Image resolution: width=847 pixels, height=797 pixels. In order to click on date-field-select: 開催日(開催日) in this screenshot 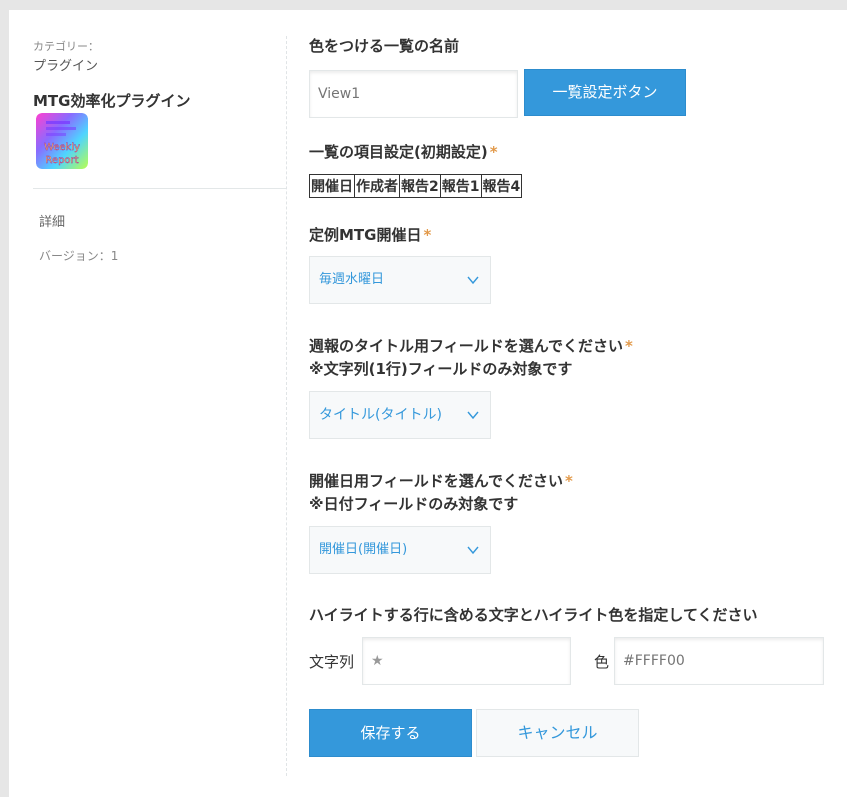, I will do `click(400, 550)`.